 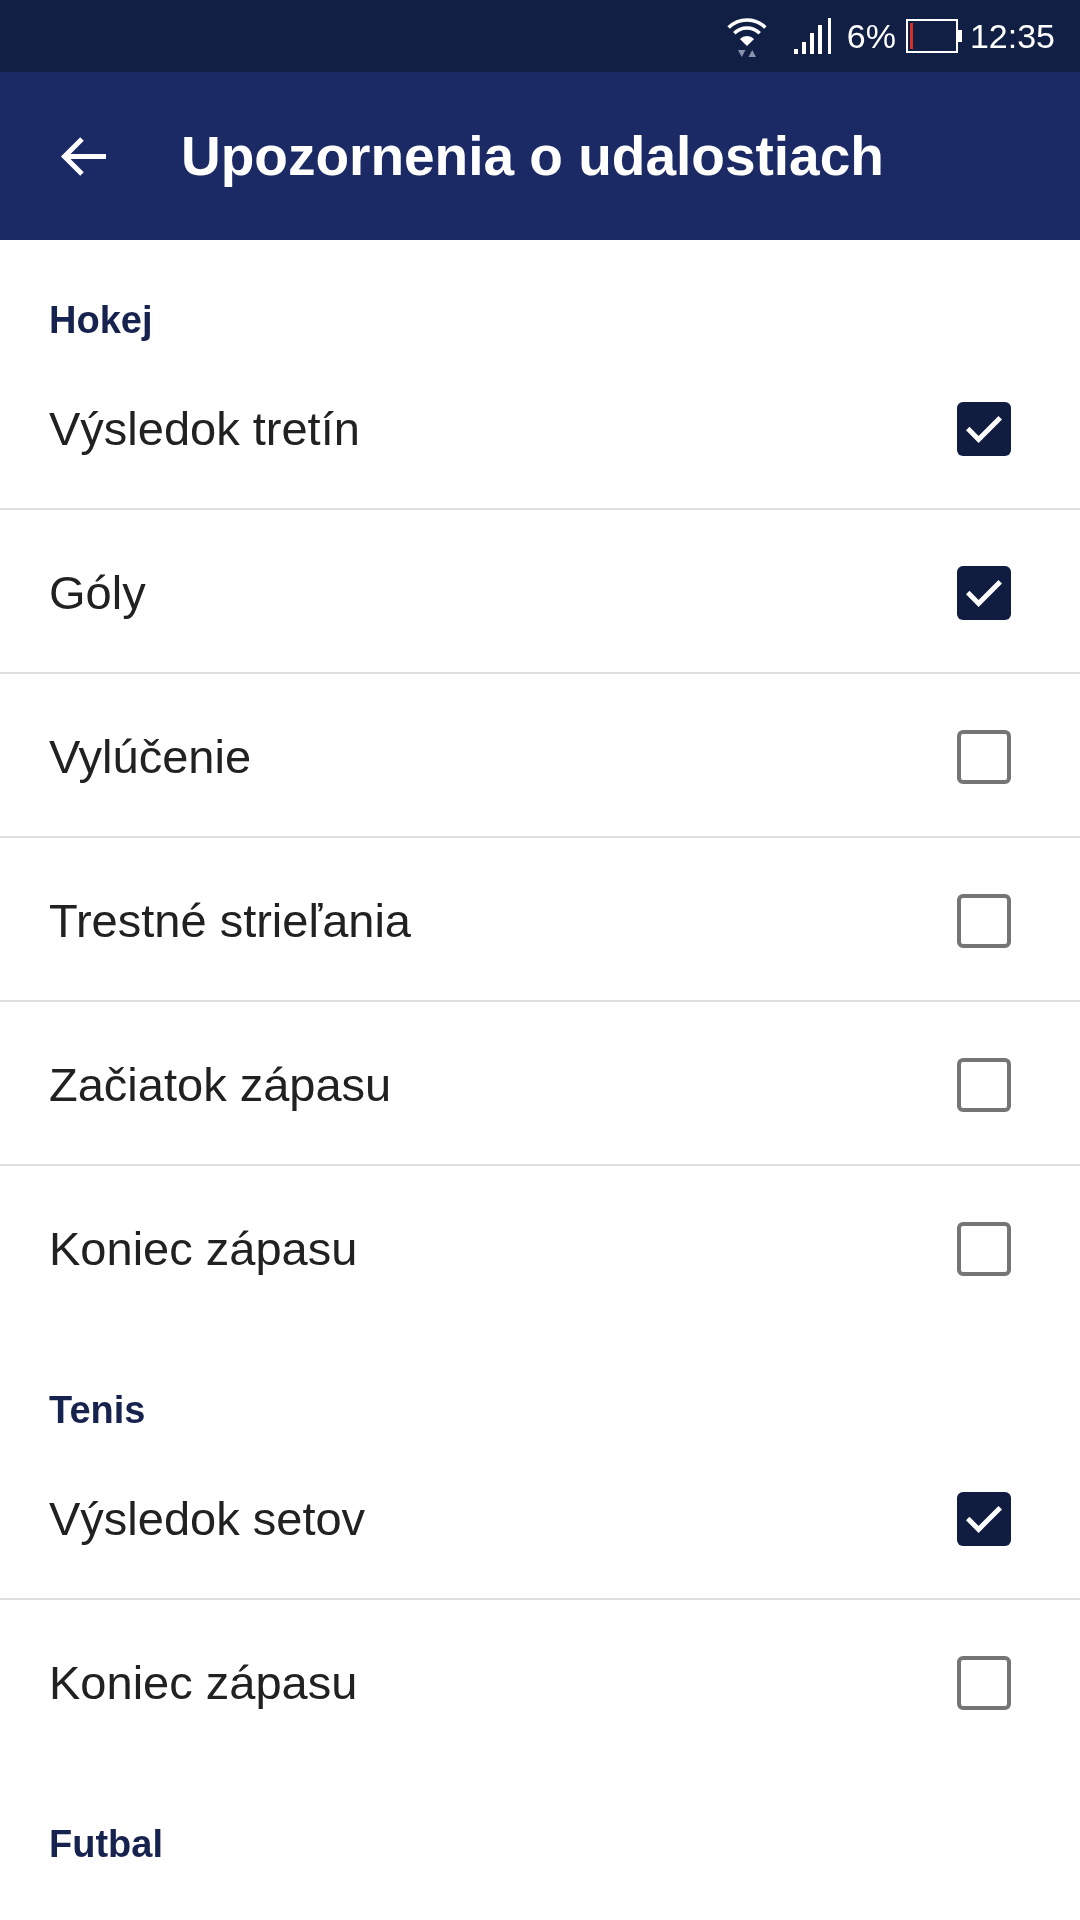 I want to click on screen-title: Upozornenia o udalostiach, so click(x=532, y=156).